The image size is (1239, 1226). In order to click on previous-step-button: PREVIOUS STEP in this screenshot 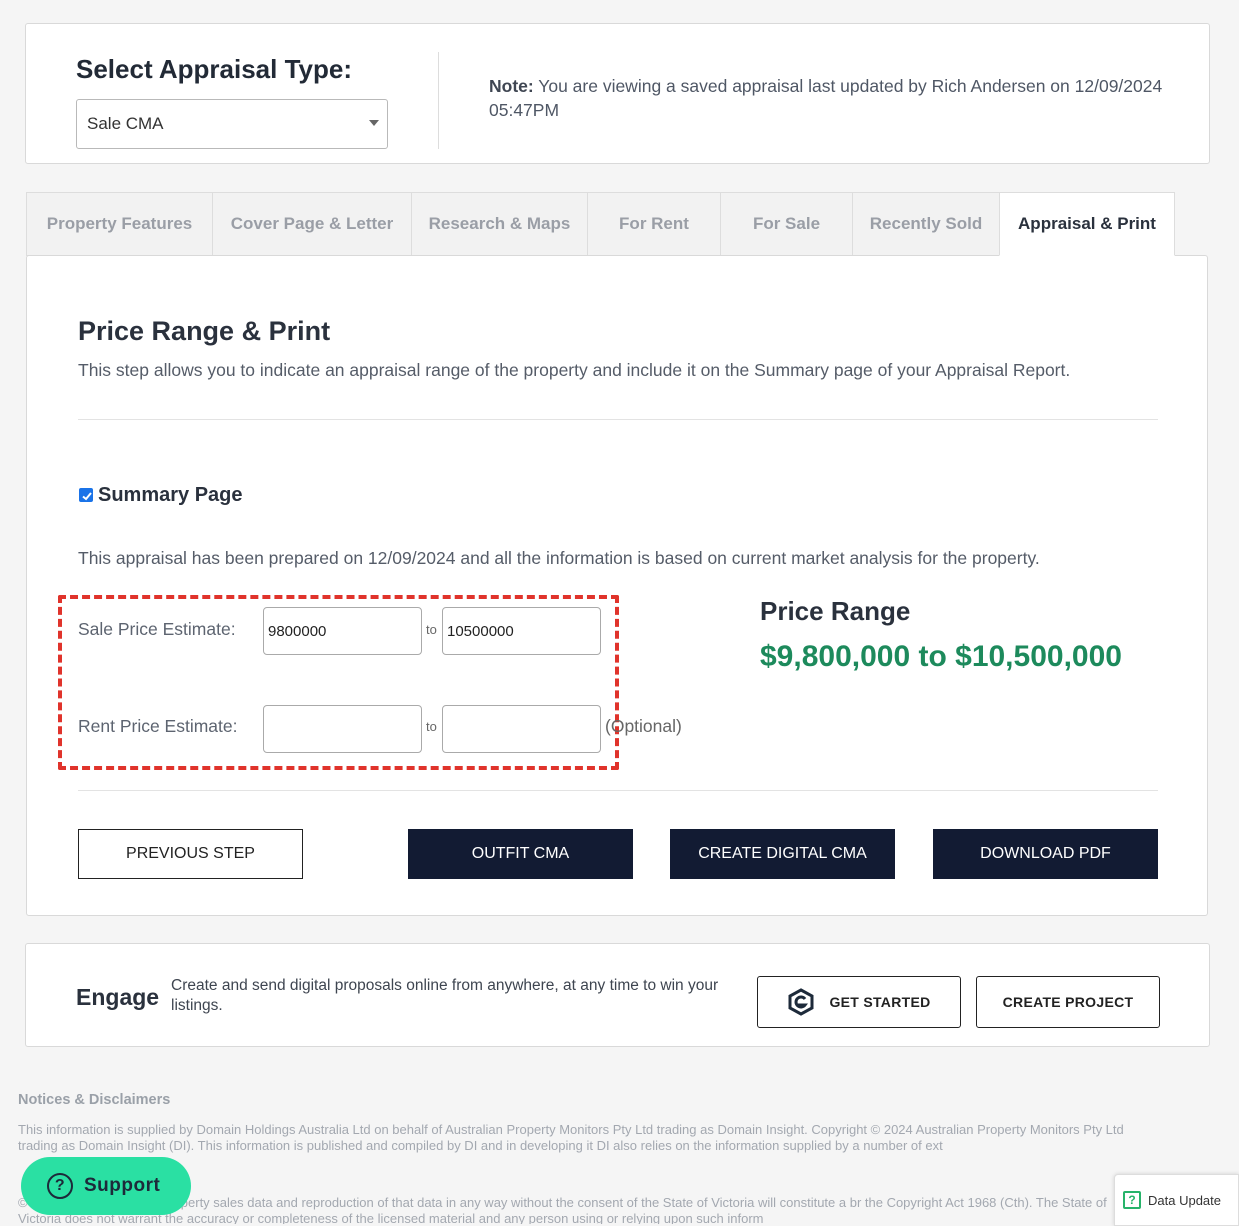, I will do `click(190, 854)`.